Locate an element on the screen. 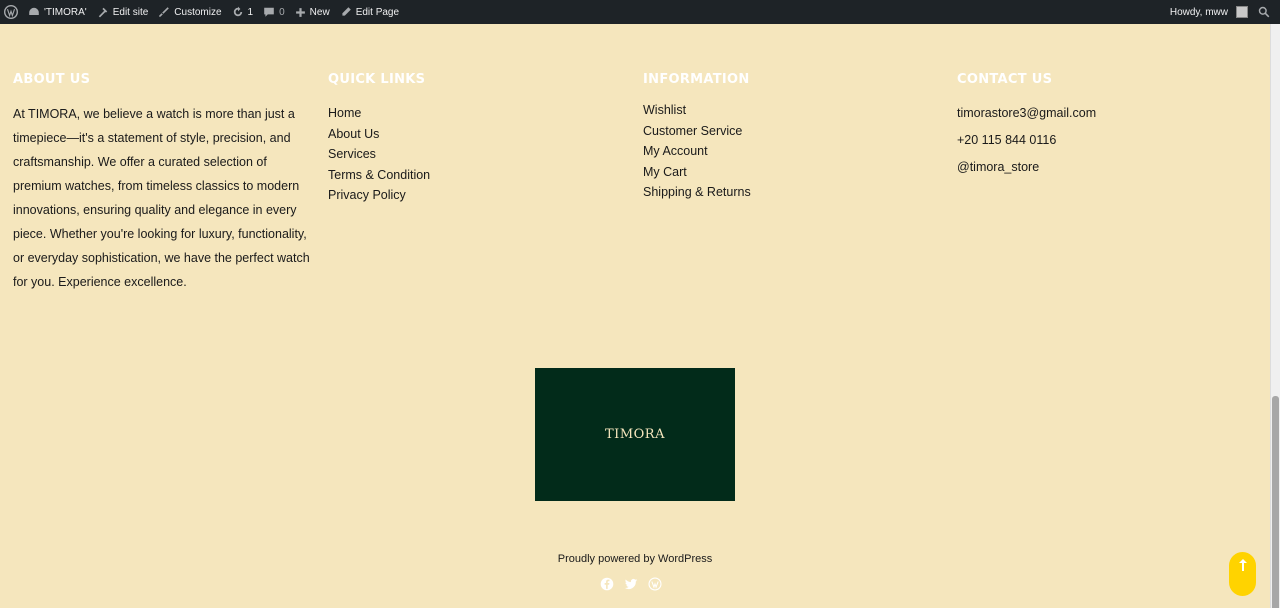 This screenshot has height=608, width=1280. customize-label: Customize is located at coordinates (198, 12).